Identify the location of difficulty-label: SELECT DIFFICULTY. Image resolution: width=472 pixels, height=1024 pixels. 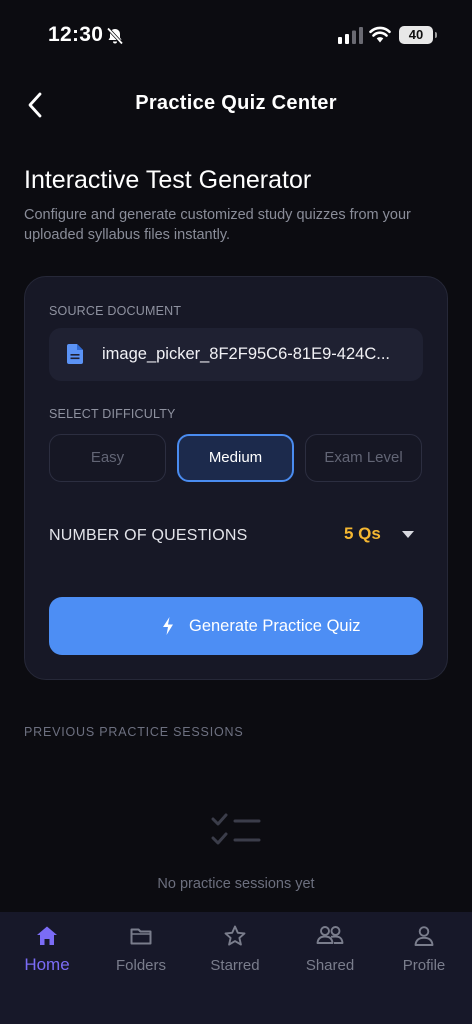
(112, 414).